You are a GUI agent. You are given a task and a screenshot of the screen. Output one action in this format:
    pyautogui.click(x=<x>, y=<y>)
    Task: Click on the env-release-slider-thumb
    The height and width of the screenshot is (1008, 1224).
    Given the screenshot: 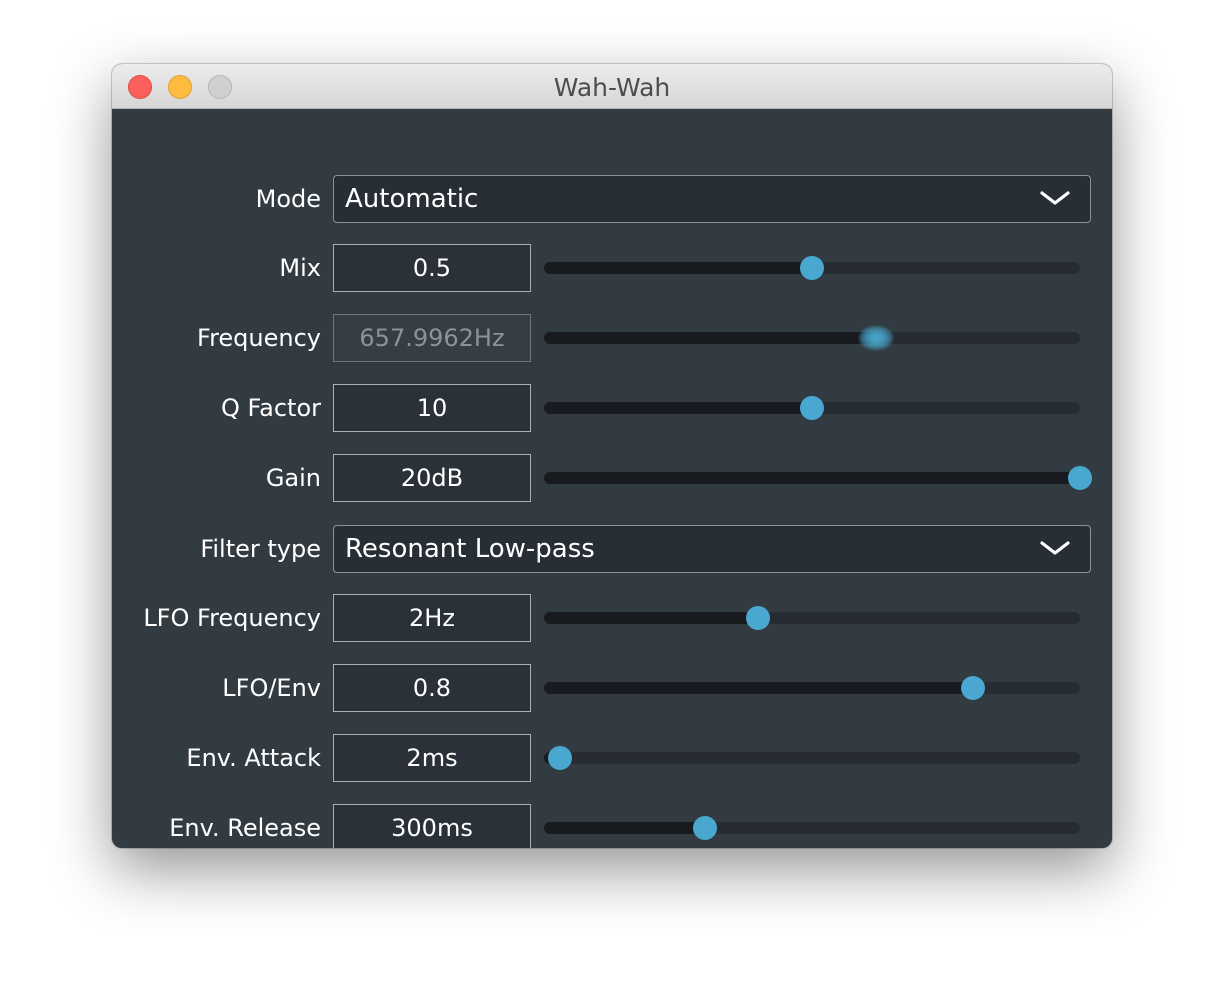 What is the action you would take?
    pyautogui.click(x=704, y=828)
    